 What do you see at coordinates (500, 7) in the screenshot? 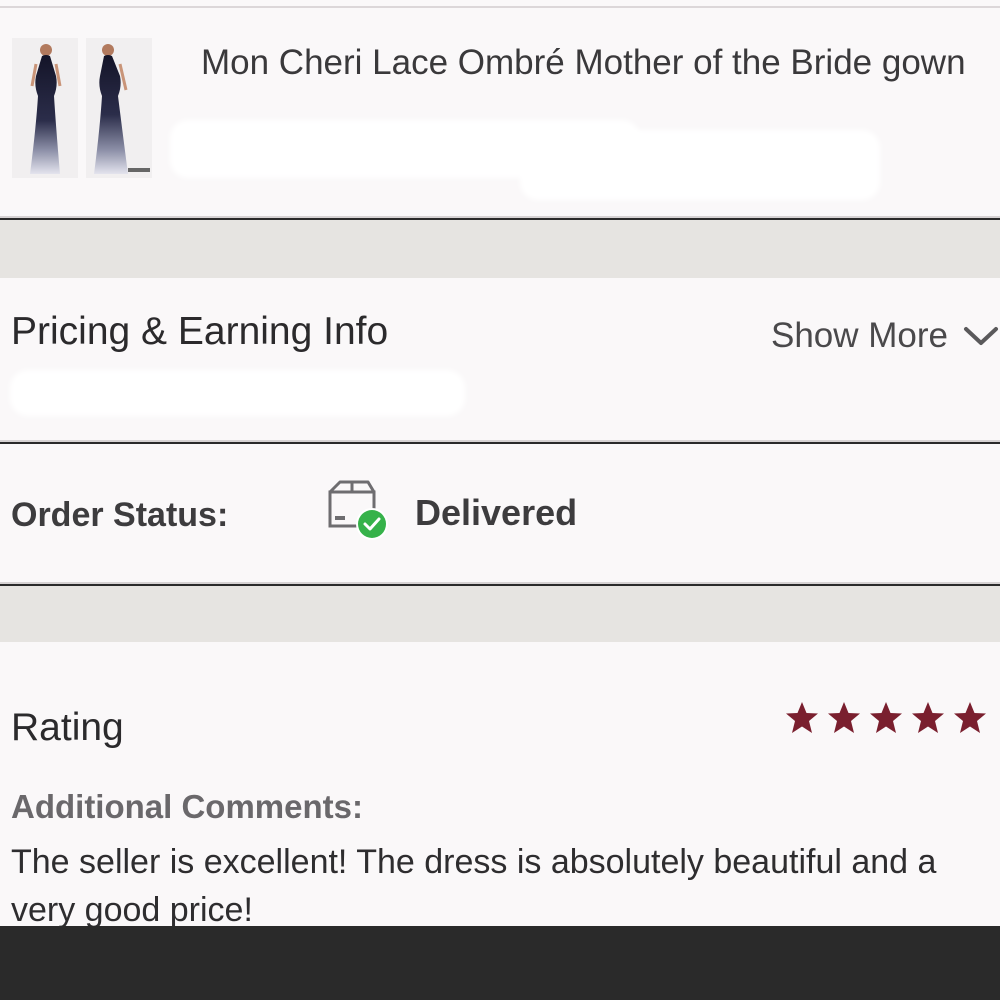
I see `divider` at bounding box center [500, 7].